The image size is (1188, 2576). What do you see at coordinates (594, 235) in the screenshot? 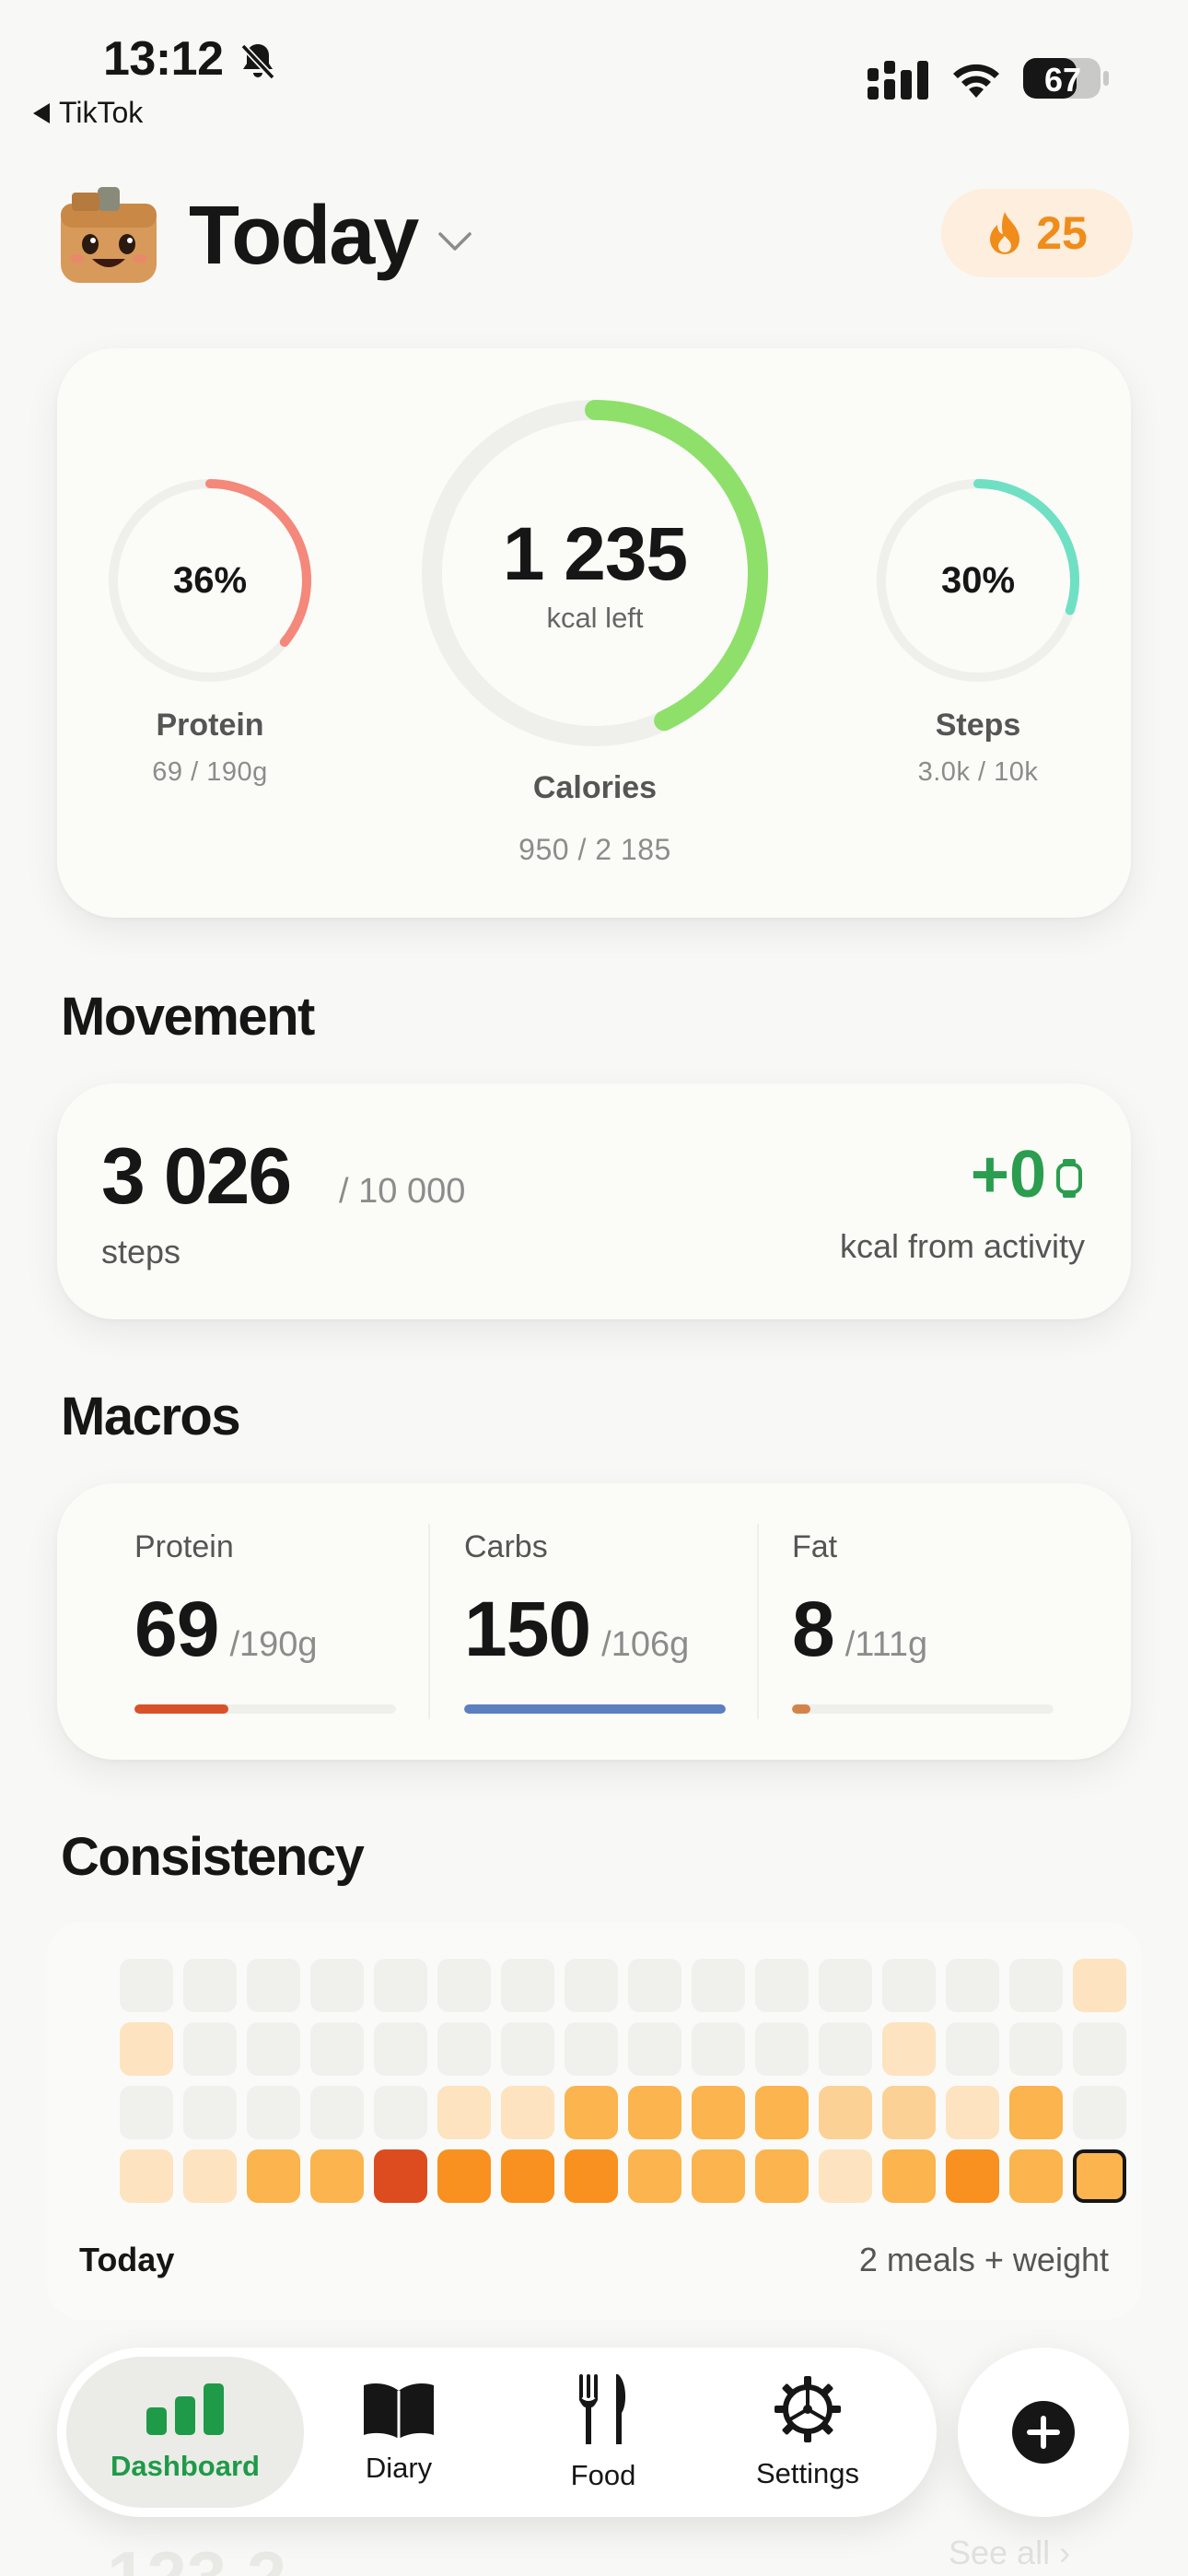
I see `header: Today 25` at bounding box center [594, 235].